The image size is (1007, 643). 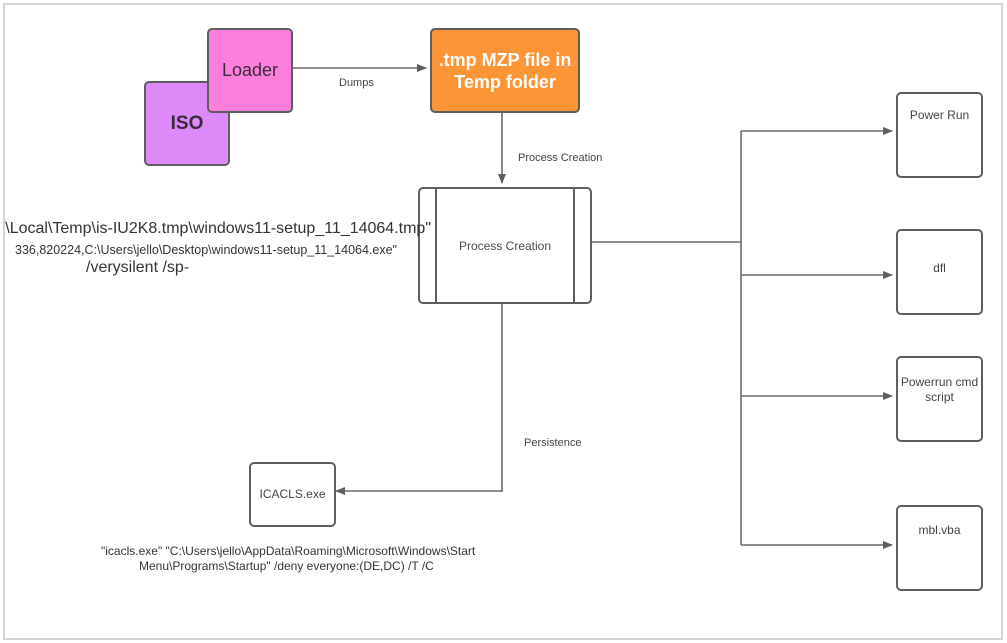 What do you see at coordinates (436, 245) in the screenshot?
I see `process-left-bar` at bounding box center [436, 245].